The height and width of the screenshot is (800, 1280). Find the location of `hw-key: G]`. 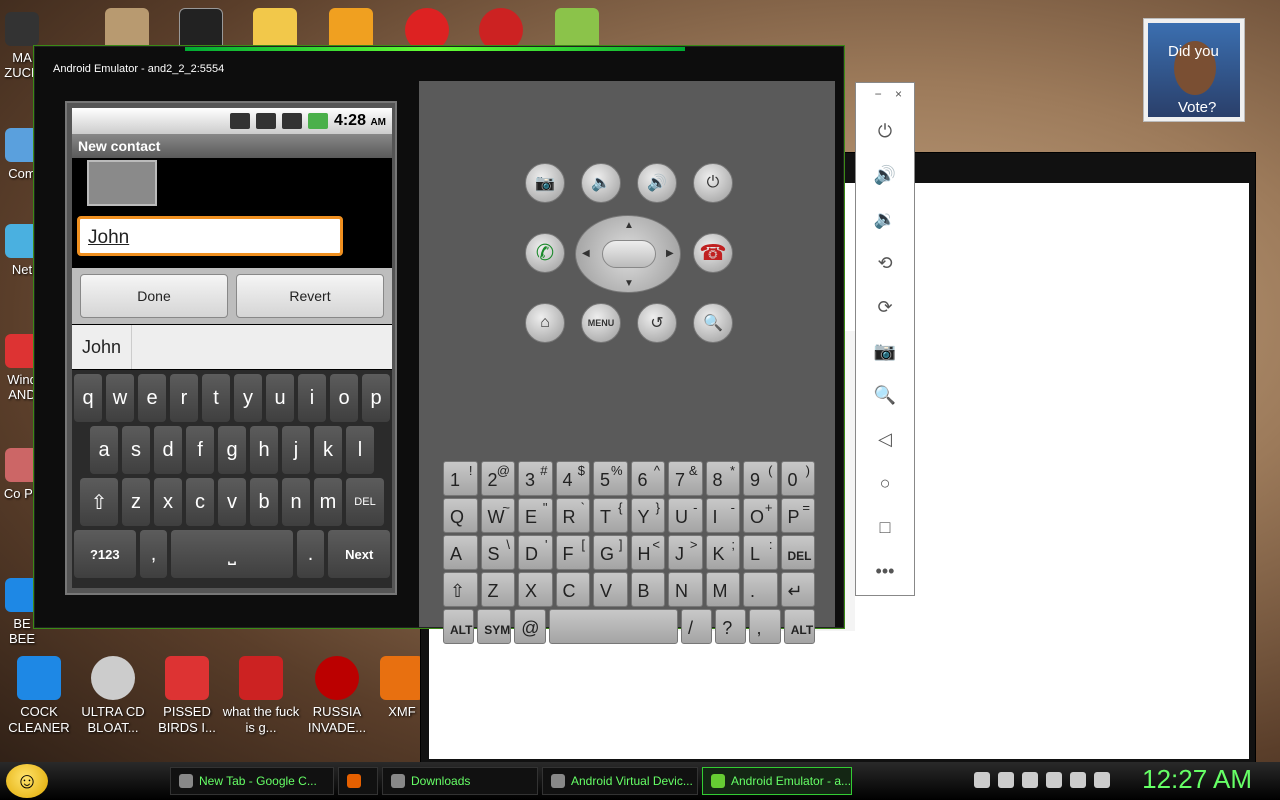

hw-key: G] is located at coordinates (610, 552).